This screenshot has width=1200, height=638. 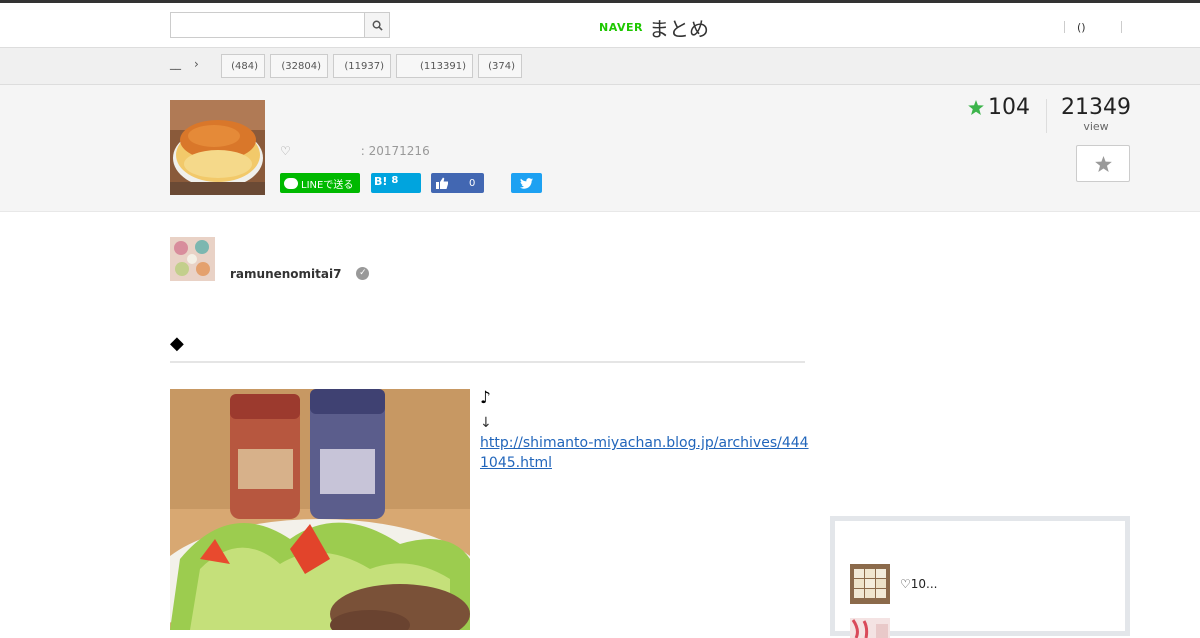 What do you see at coordinates (500, 66) in the screenshot?
I see `category-tag: (374)` at bounding box center [500, 66].